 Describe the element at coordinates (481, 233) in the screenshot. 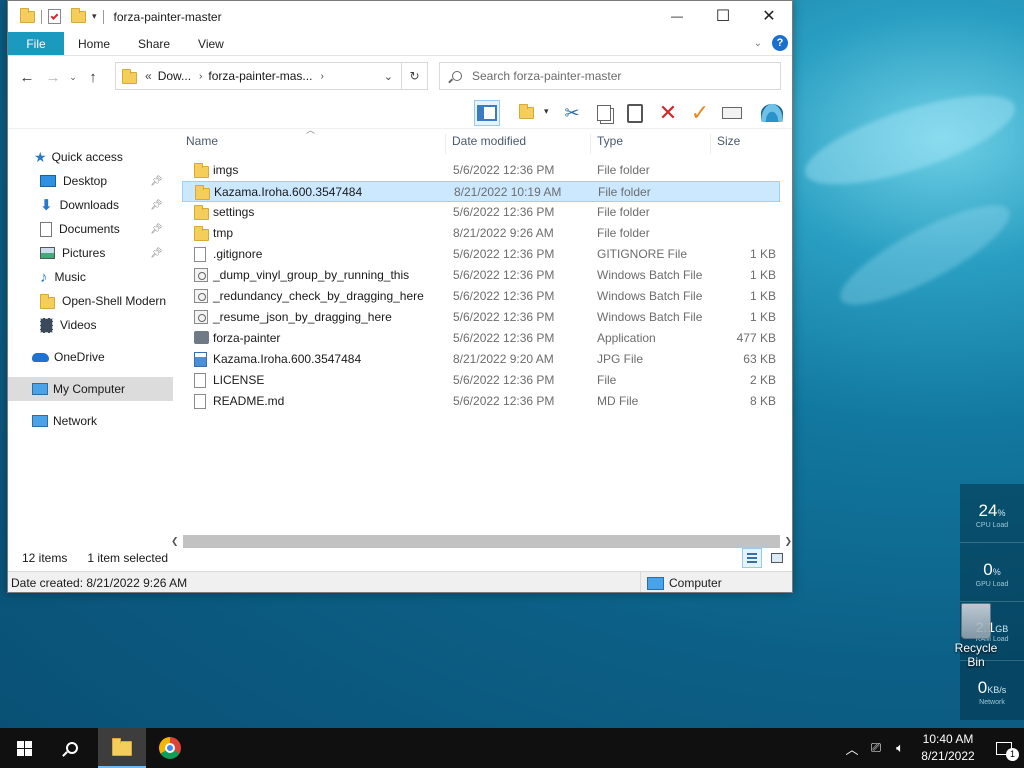

I see `file-row: tmp 8/21/2022 9:26 AM File folder` at that location.